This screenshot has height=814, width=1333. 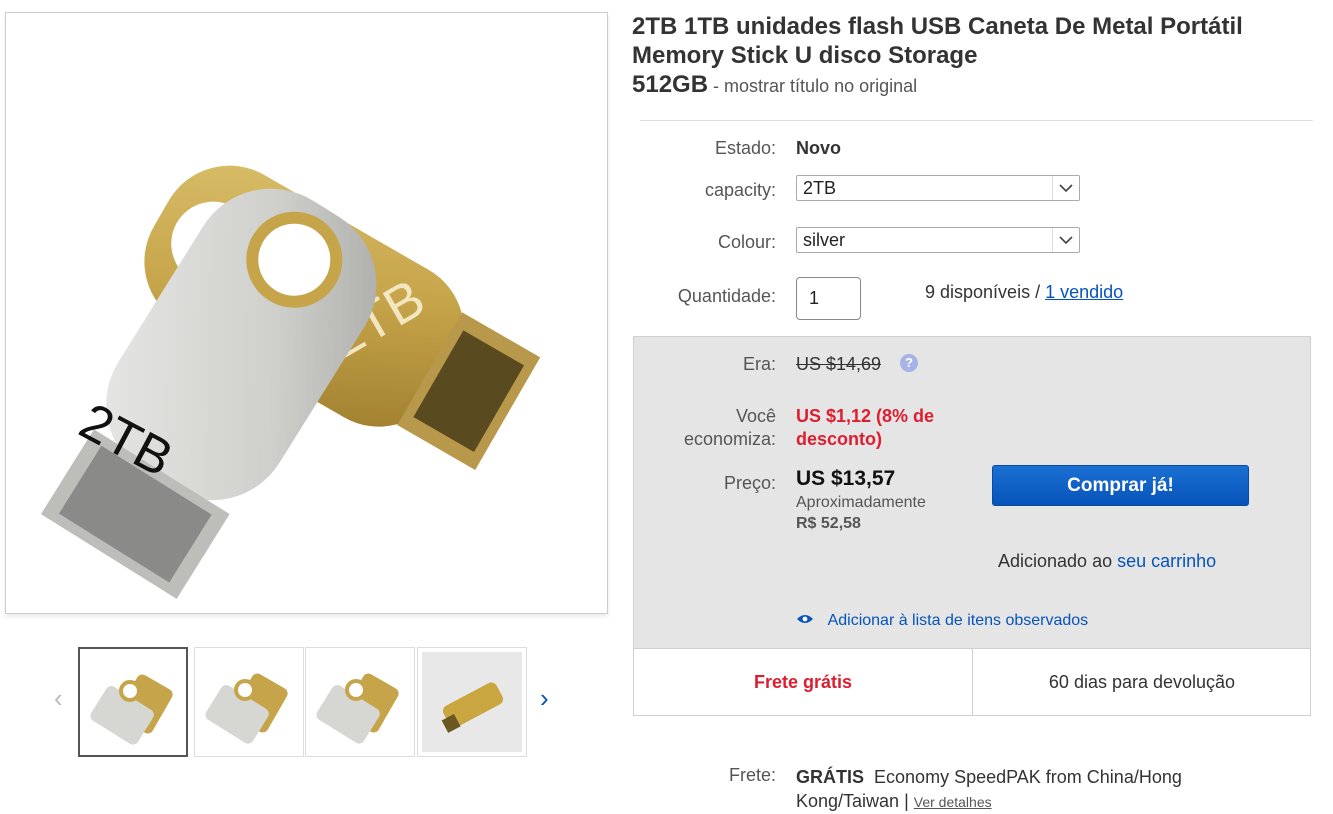 What do you see at coordinates (805, 621) in the screenshot?
I see `eye-icon` at bounding box center [805, 621].